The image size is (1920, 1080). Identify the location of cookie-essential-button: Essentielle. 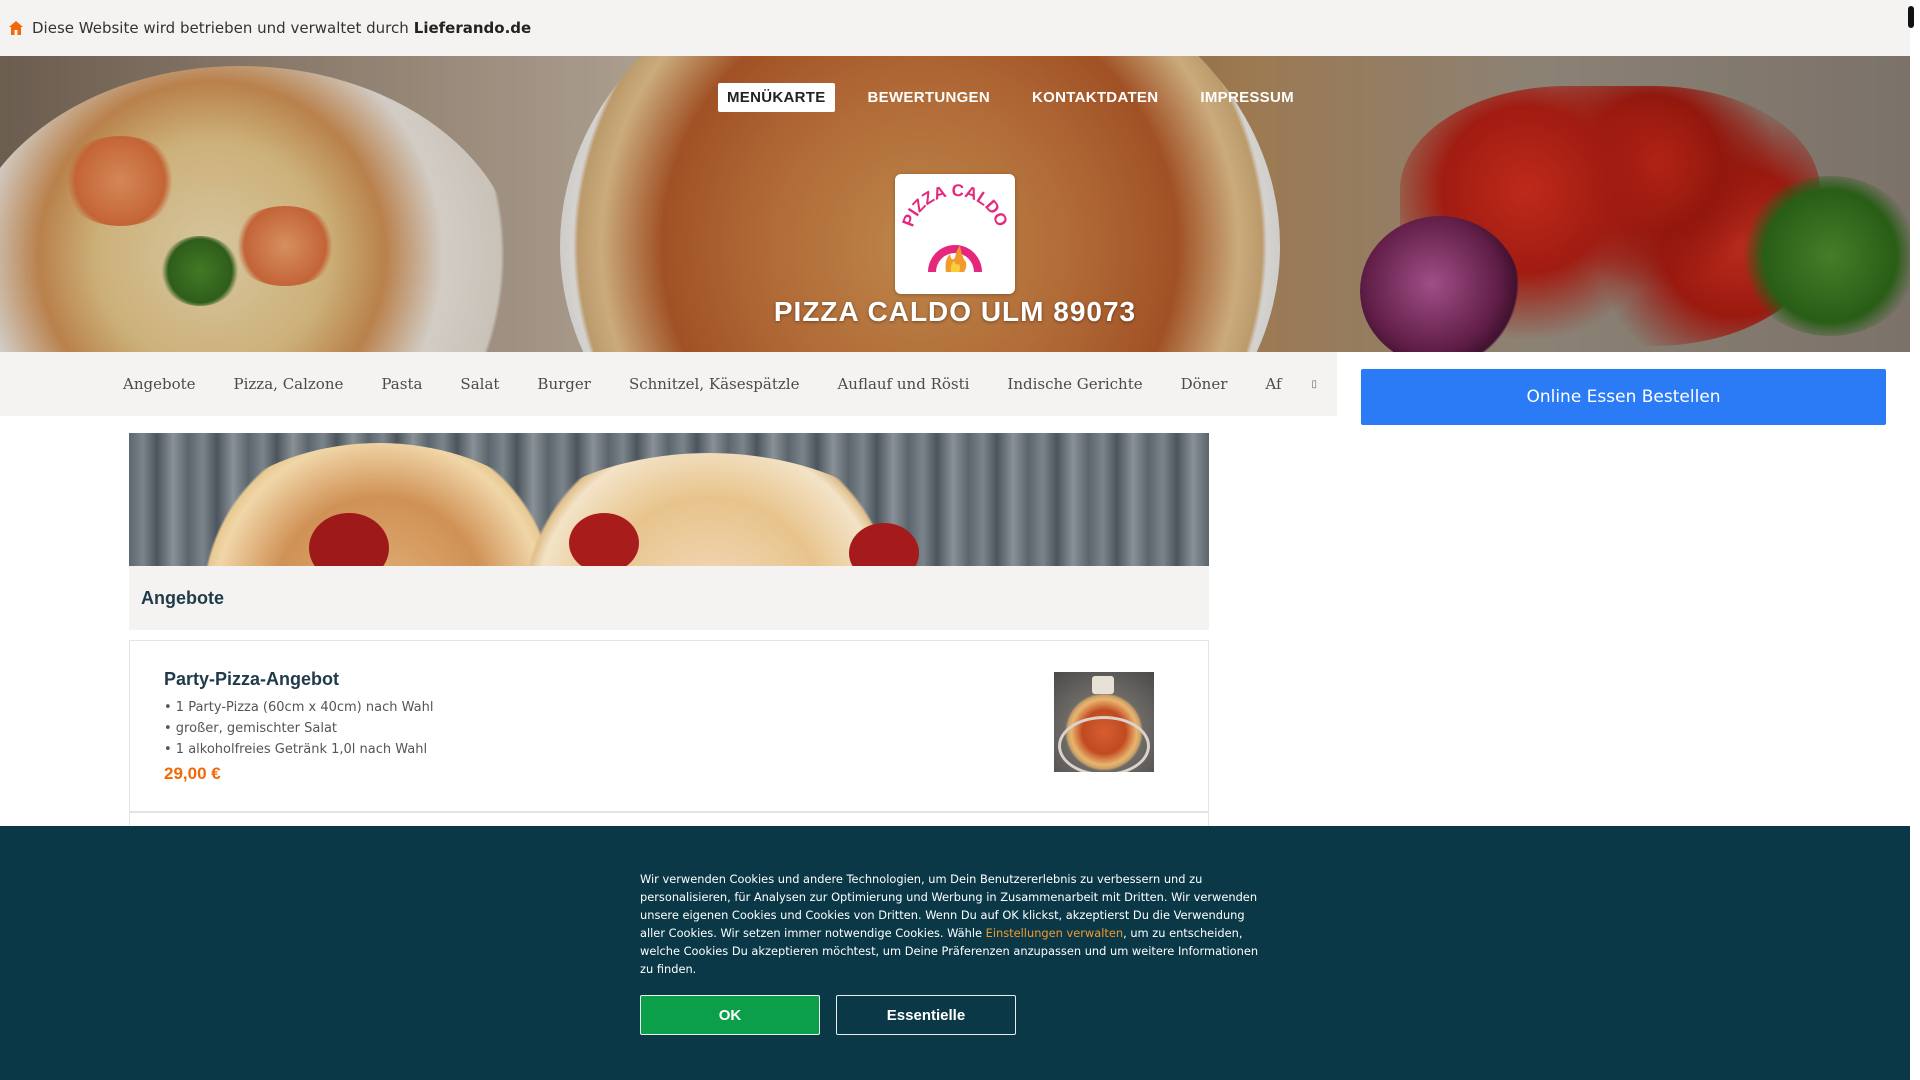
(926, 1015).